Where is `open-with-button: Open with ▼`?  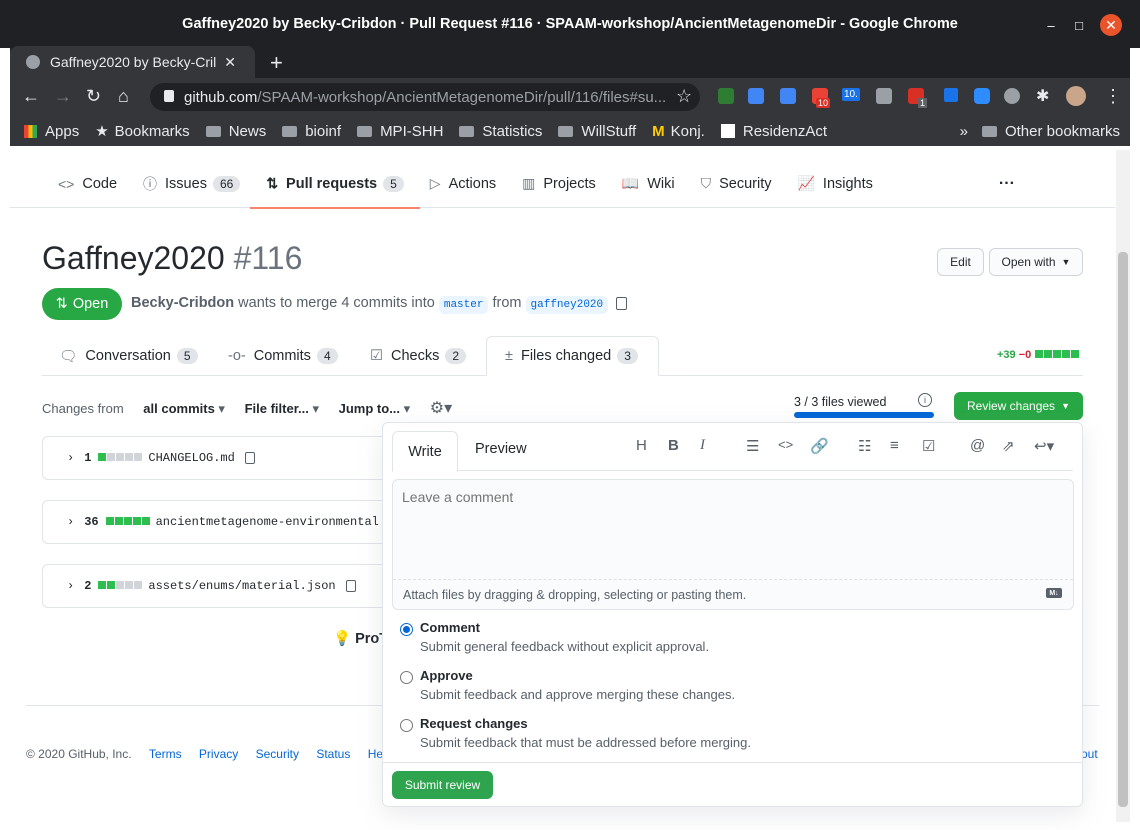
open-with-button: Open with ▼ is located at coordinates (1036, 262).